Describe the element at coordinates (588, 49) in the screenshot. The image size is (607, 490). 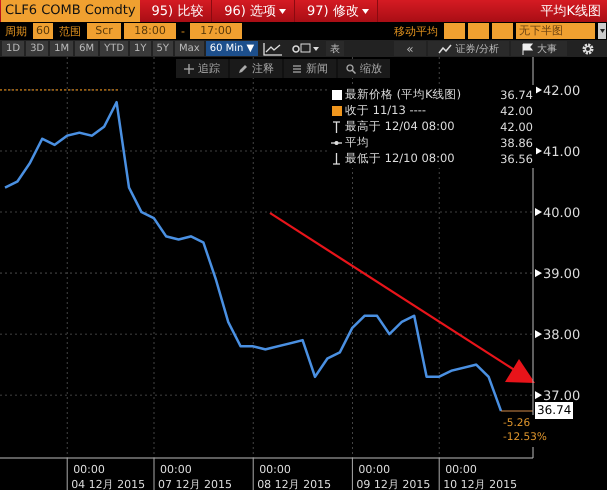
I see `settings-icon` at that location.